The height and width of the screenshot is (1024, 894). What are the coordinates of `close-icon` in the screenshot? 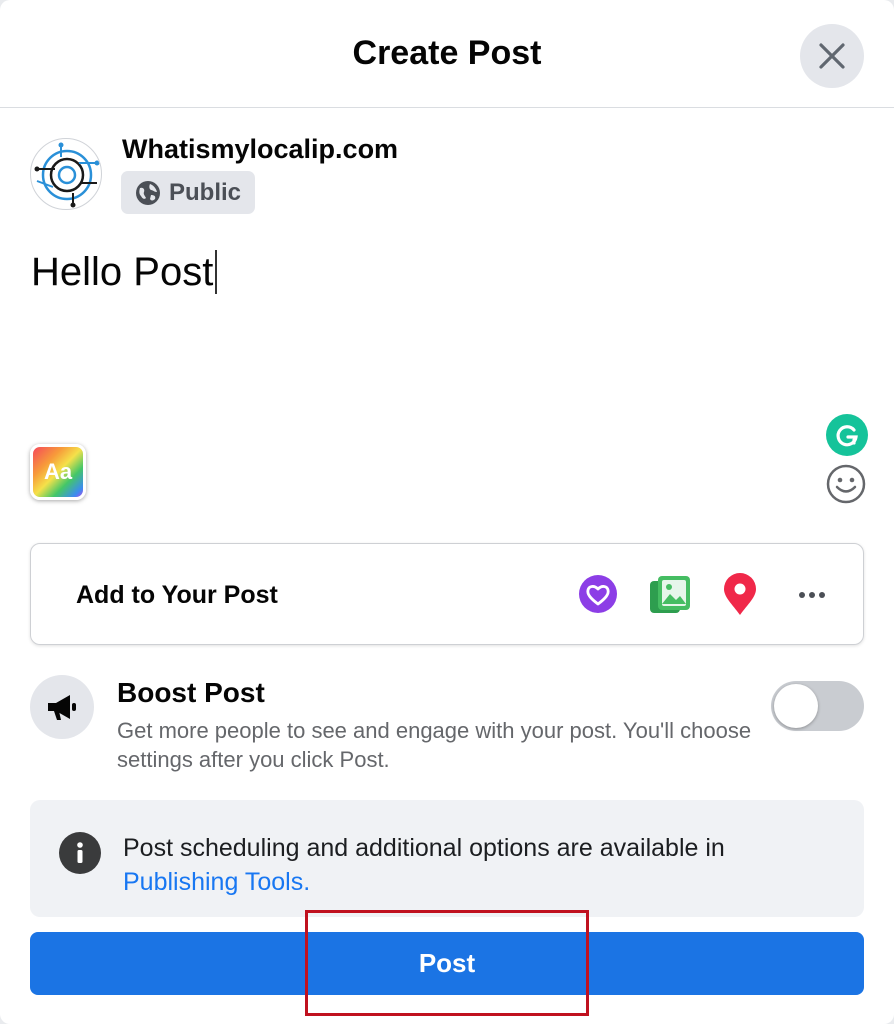 It's located at (832, 56).